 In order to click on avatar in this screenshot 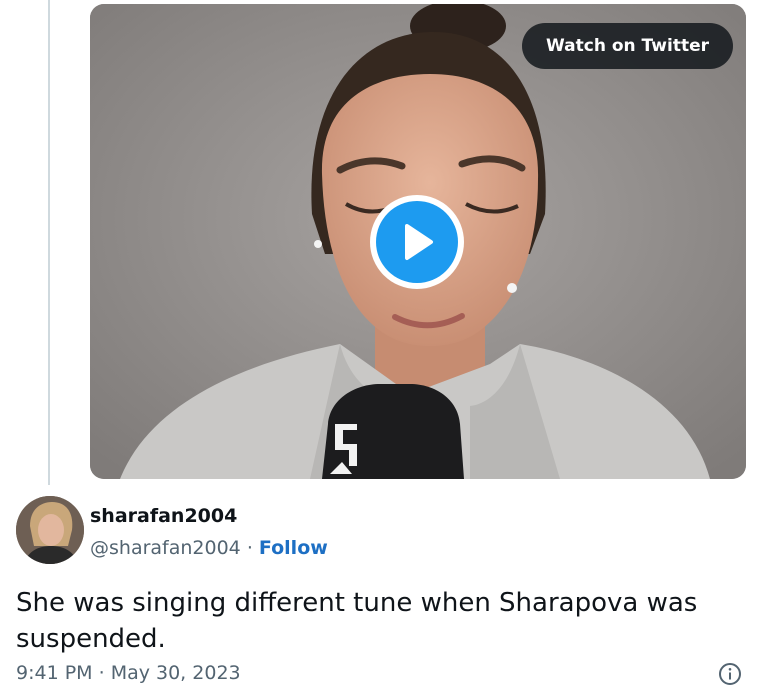, I will do `click(50, 530)`.